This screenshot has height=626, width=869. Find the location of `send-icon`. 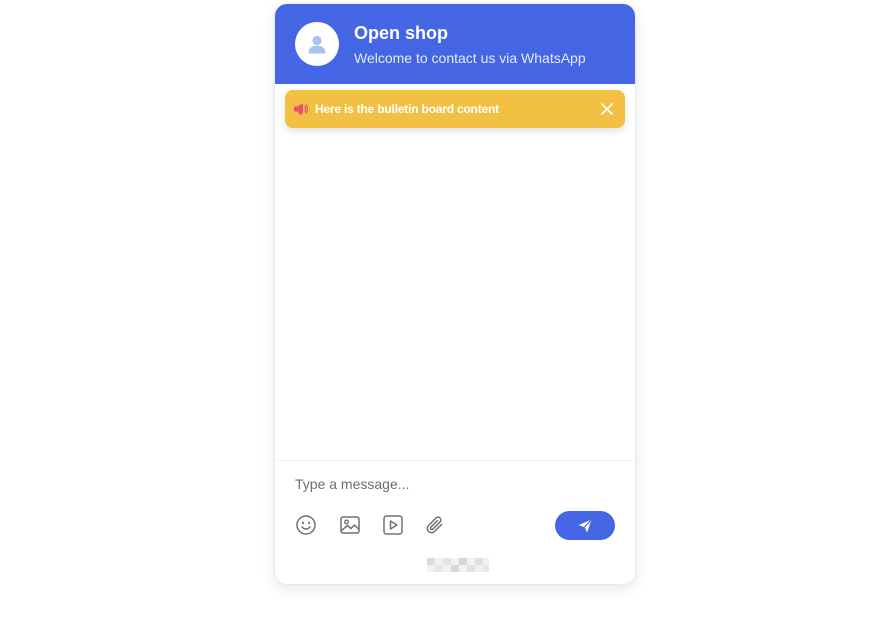

send-icon is located at coordinates (585, 525).